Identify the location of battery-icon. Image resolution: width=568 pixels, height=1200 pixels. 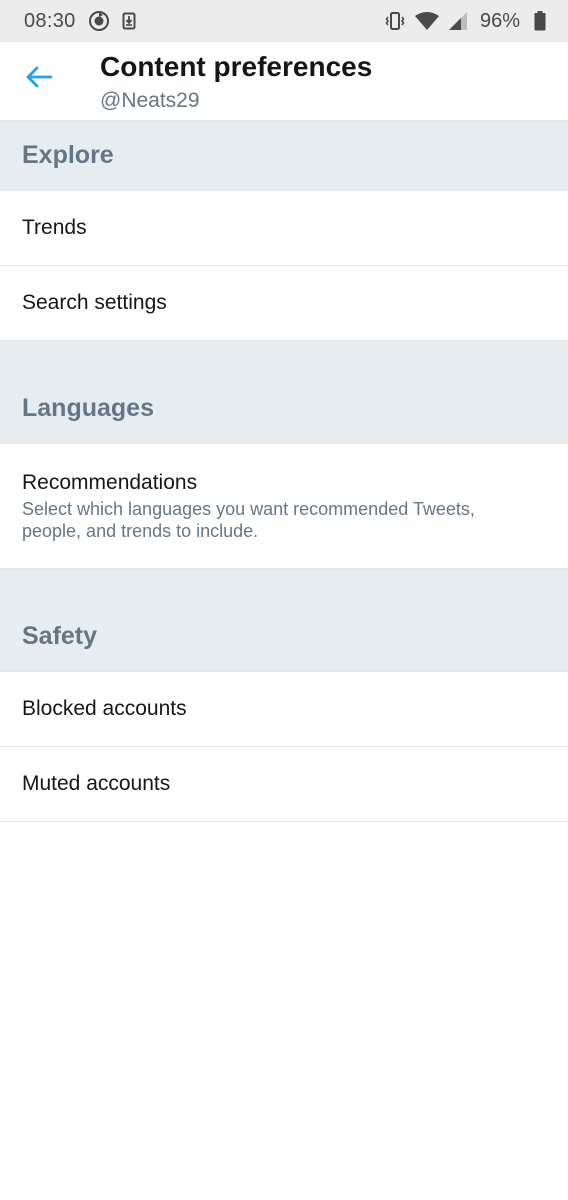
(540, 21).